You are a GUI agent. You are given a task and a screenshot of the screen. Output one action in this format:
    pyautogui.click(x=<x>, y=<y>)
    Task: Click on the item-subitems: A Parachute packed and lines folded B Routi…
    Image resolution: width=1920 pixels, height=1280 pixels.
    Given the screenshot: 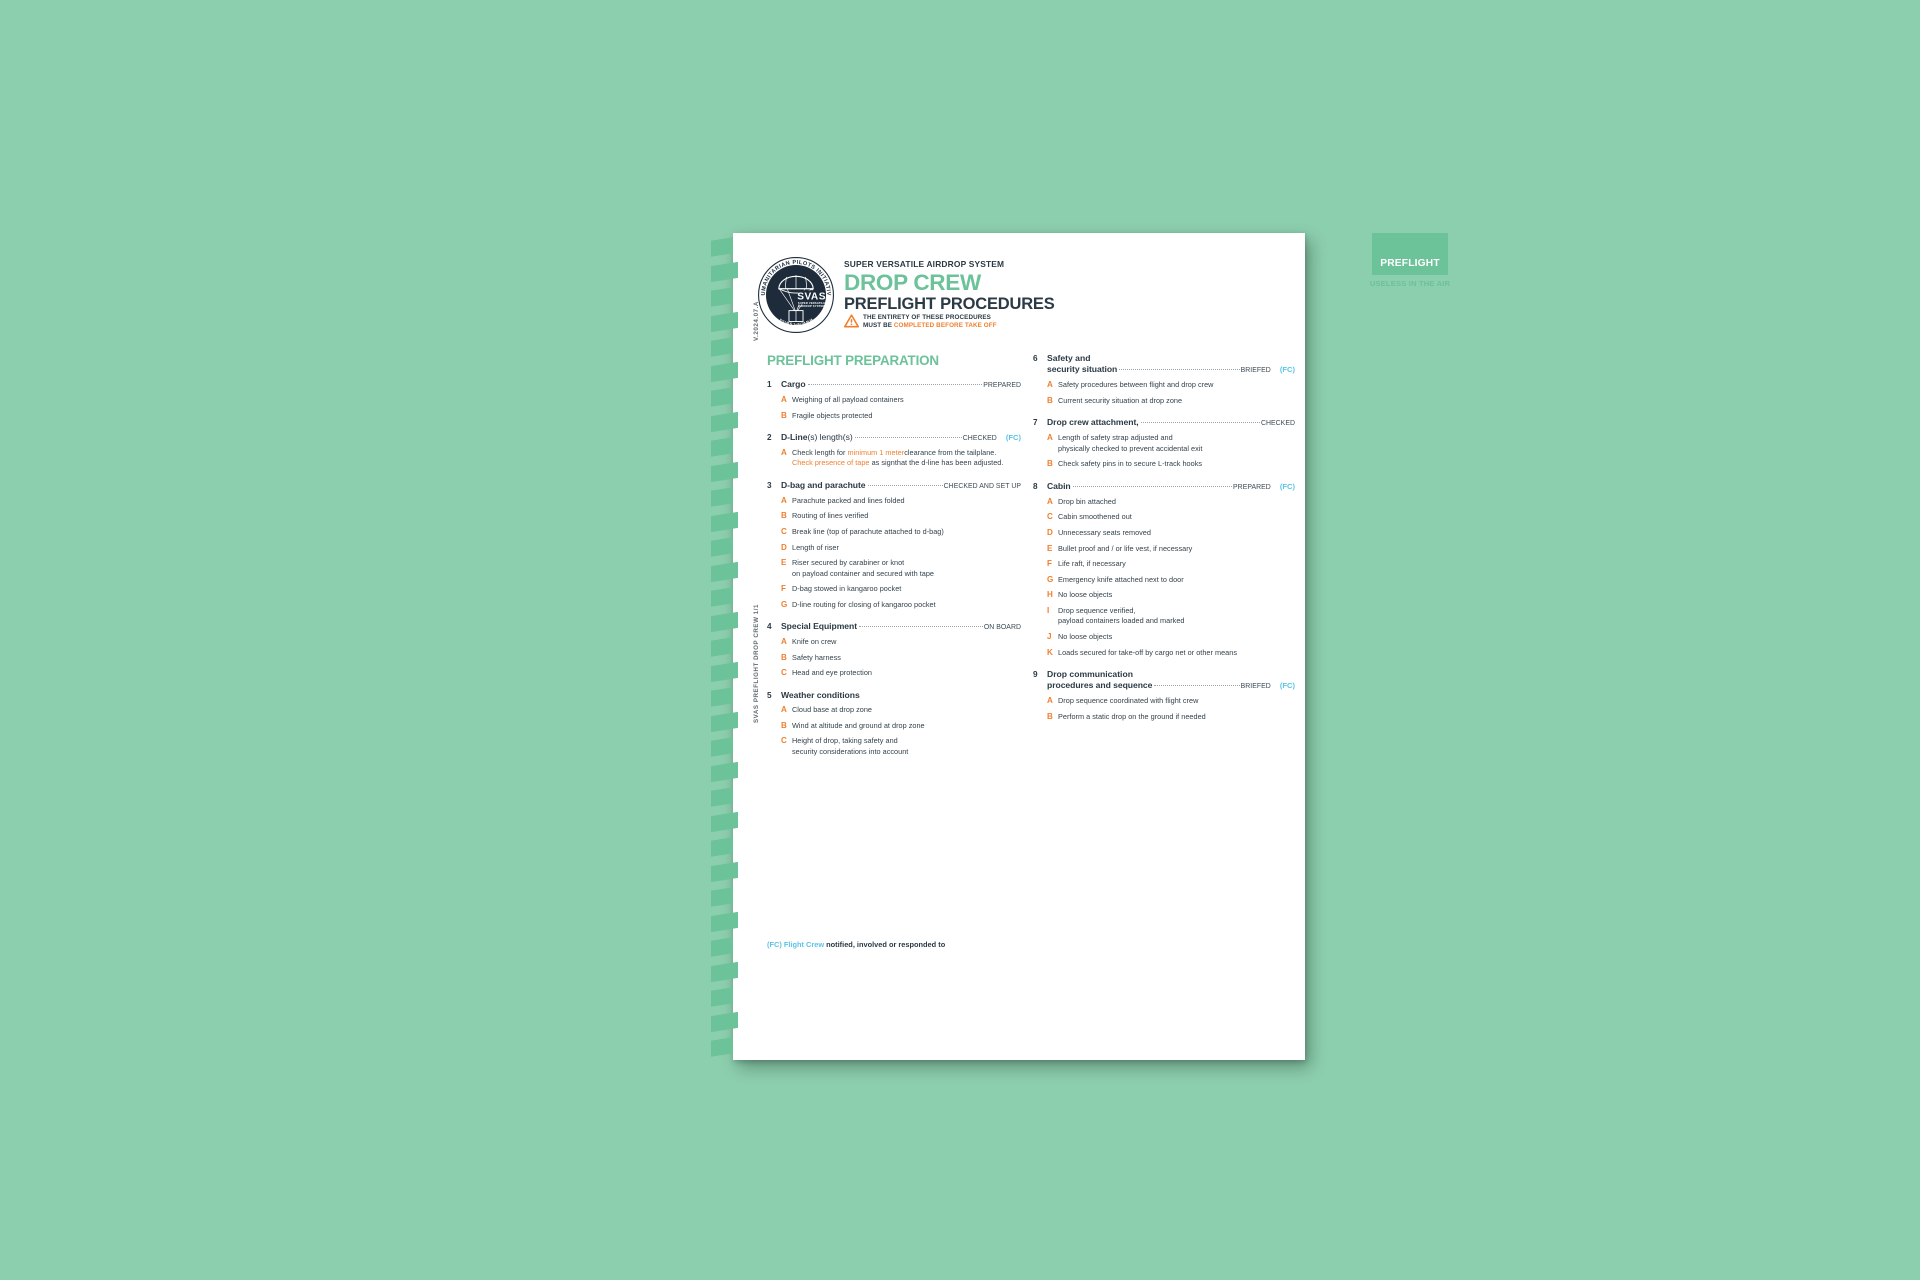 What is the action you would take?
    pyautogui.click(x=901, y=553)
    